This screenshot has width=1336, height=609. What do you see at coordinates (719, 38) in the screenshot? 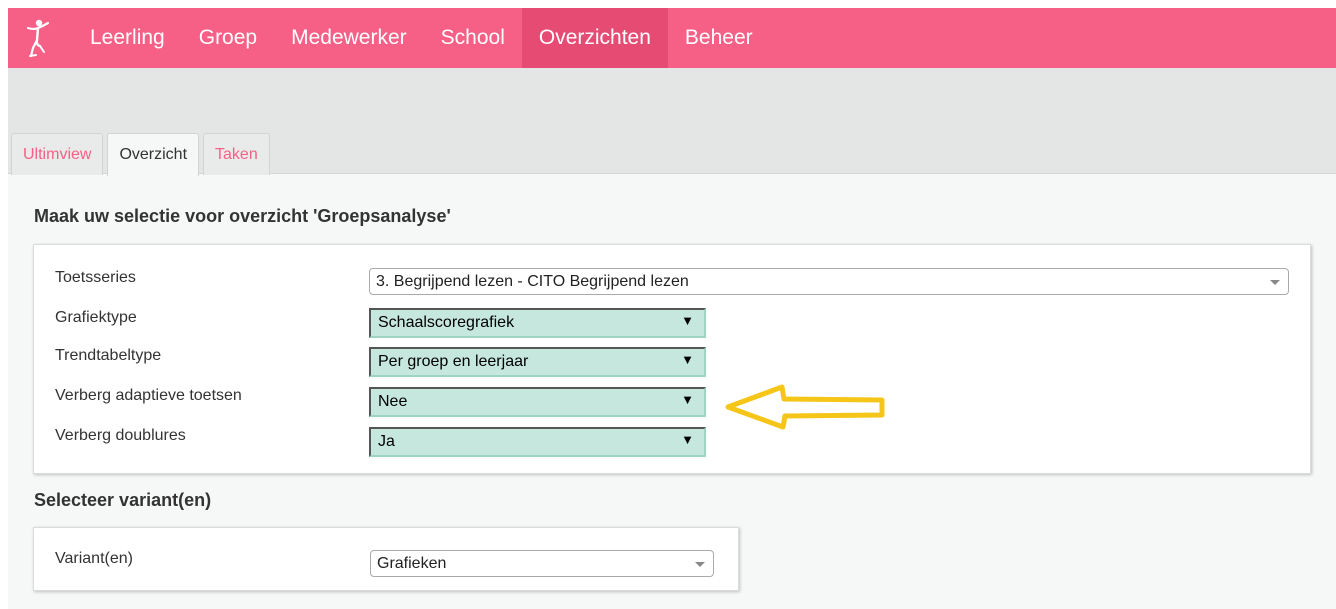
I see `nav-beheer: Beheer` at bounding box center [719, 38].